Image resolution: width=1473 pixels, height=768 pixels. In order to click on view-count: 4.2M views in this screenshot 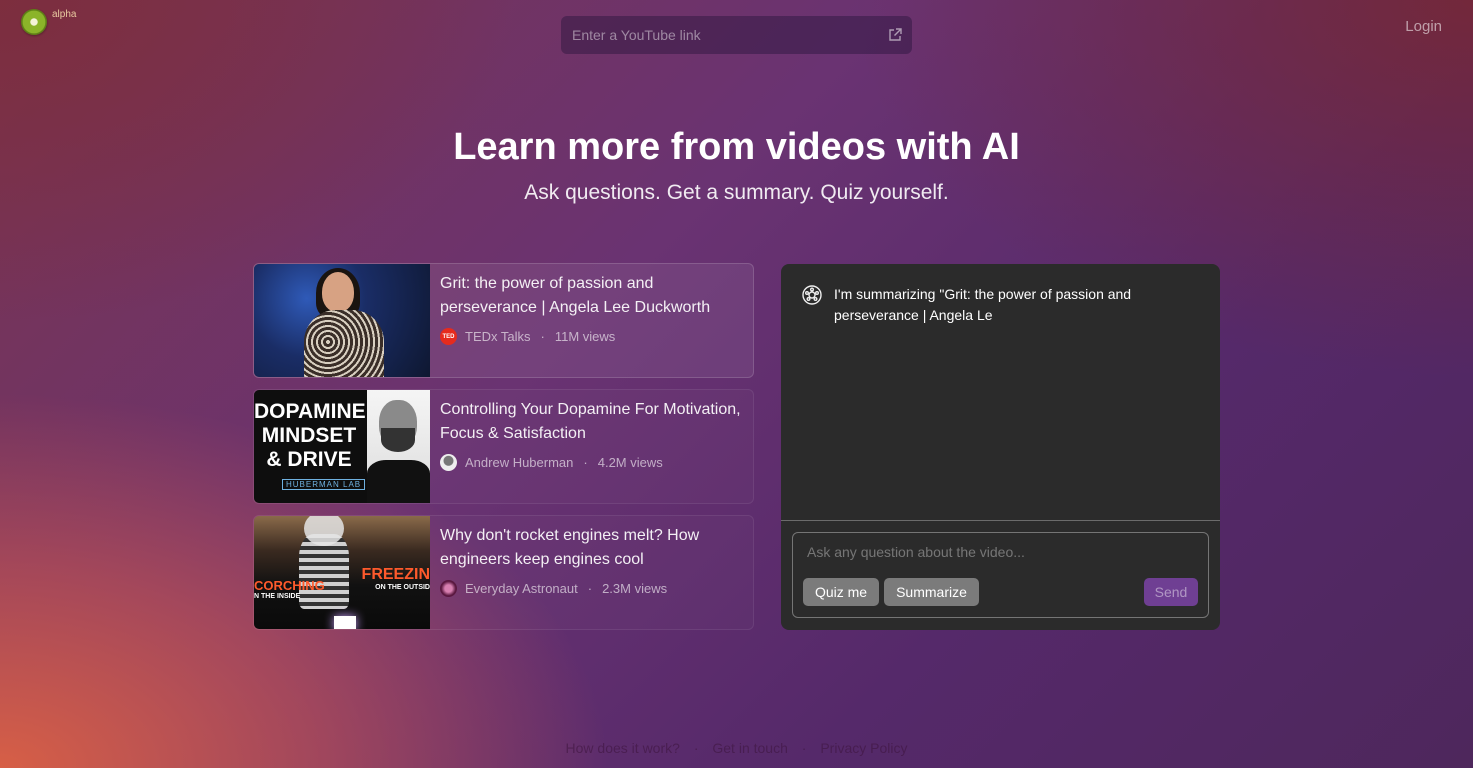, I will do `click(630, 462)`.